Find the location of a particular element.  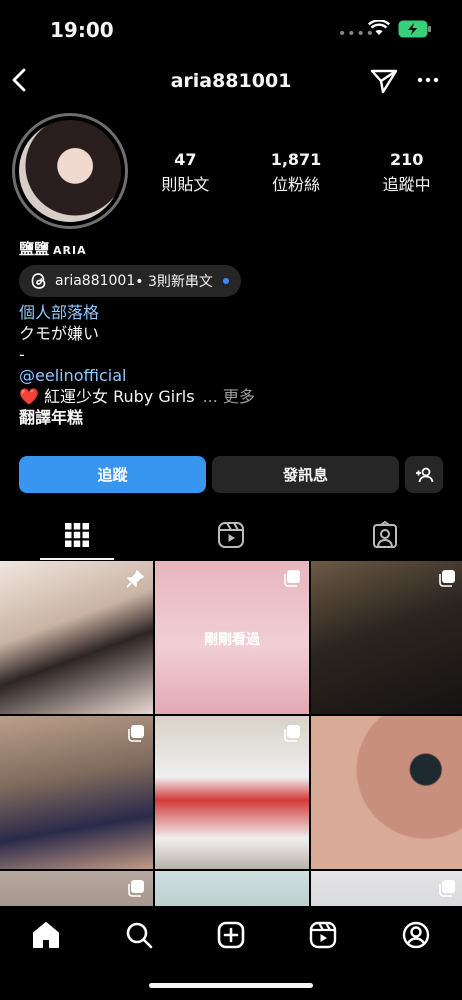

grid-post: 剛剛看過 is located at coordinates (232, 637).